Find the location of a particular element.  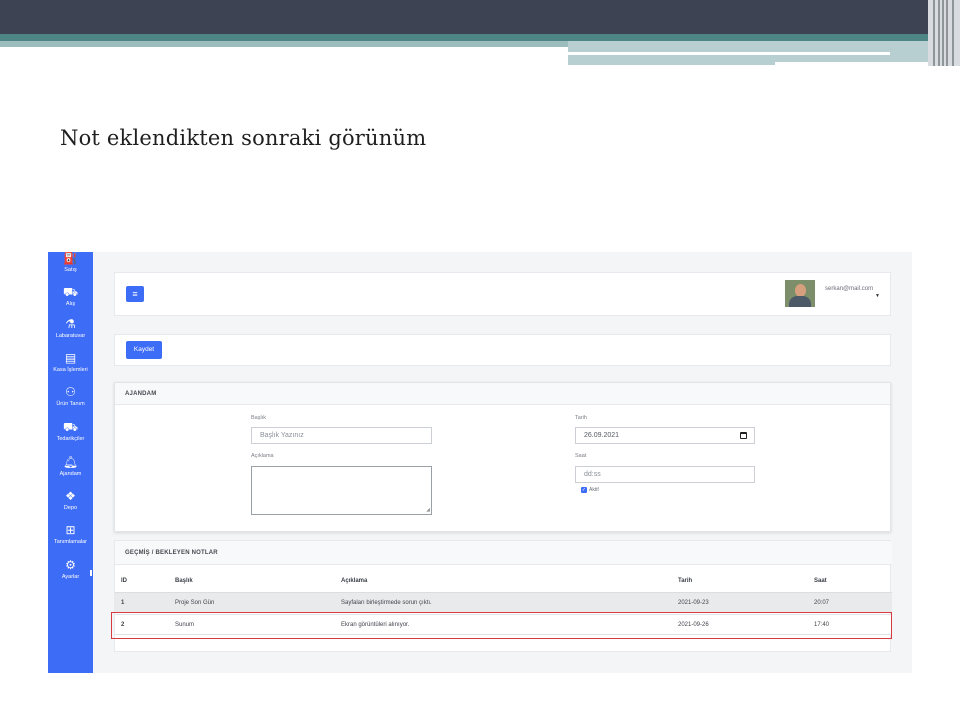

tarih-date-input: 26.09.2021 is located at coordinates (665, 435).